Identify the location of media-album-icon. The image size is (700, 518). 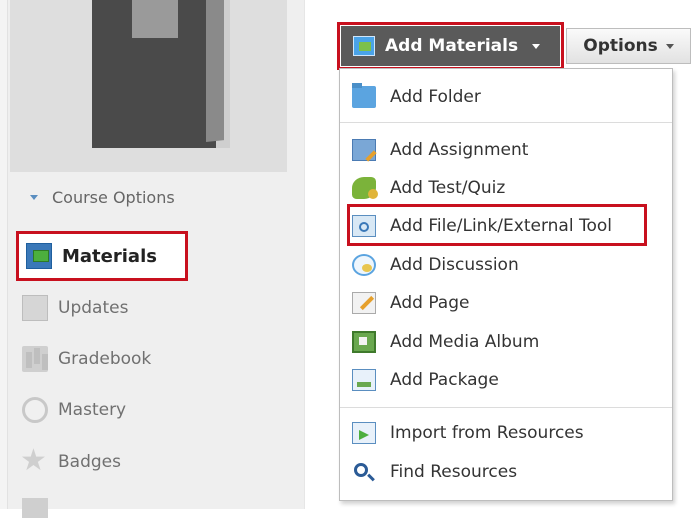
(364, 342).